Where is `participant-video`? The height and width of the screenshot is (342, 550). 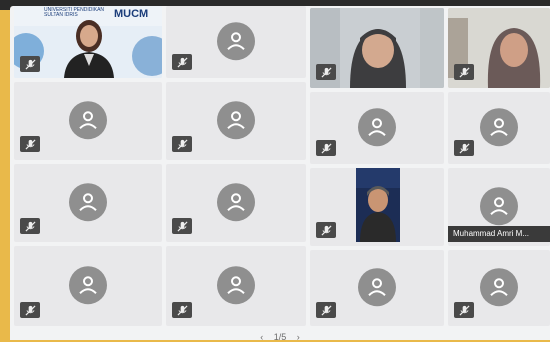 participant-video is located at coordinates (378, 205).